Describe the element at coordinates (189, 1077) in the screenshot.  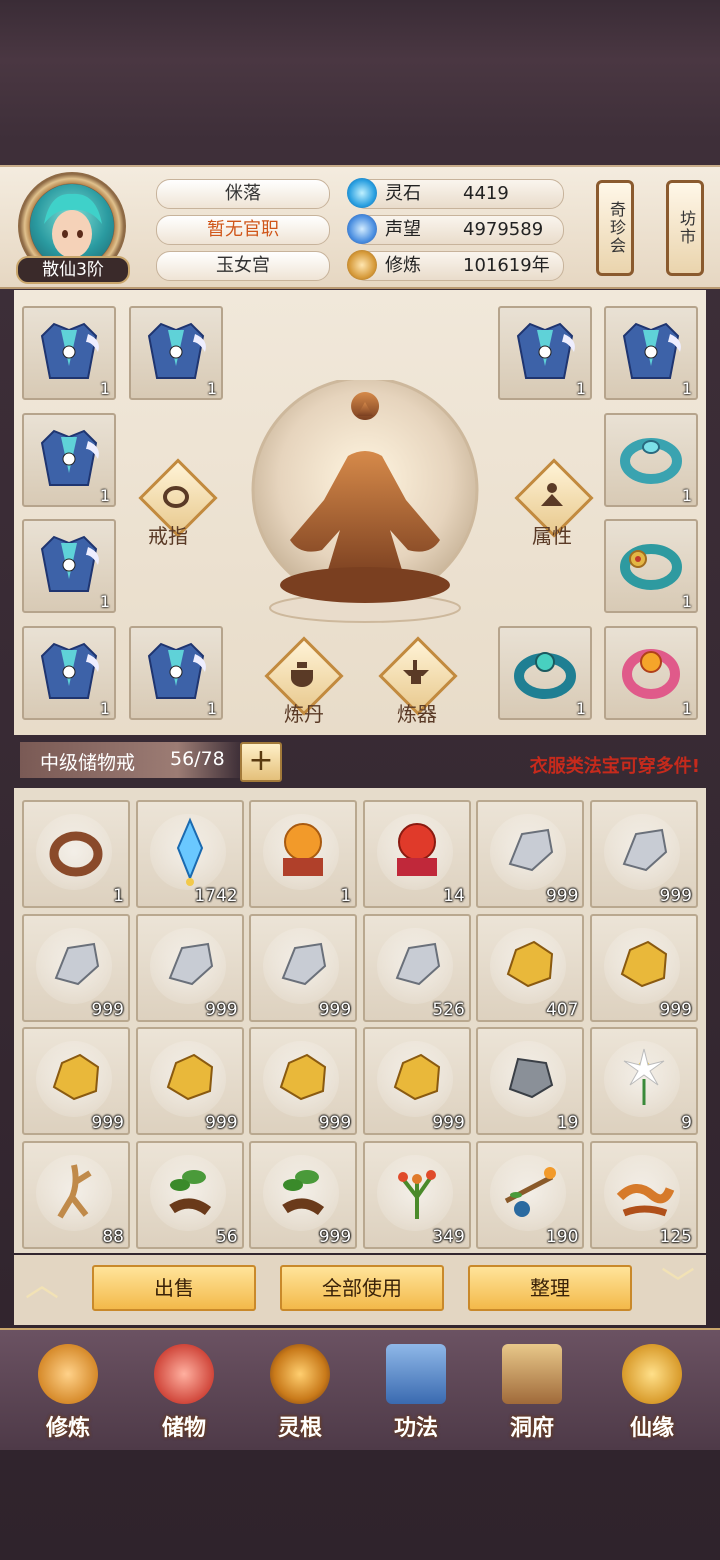
I see `gold-ore-icon` at that location.